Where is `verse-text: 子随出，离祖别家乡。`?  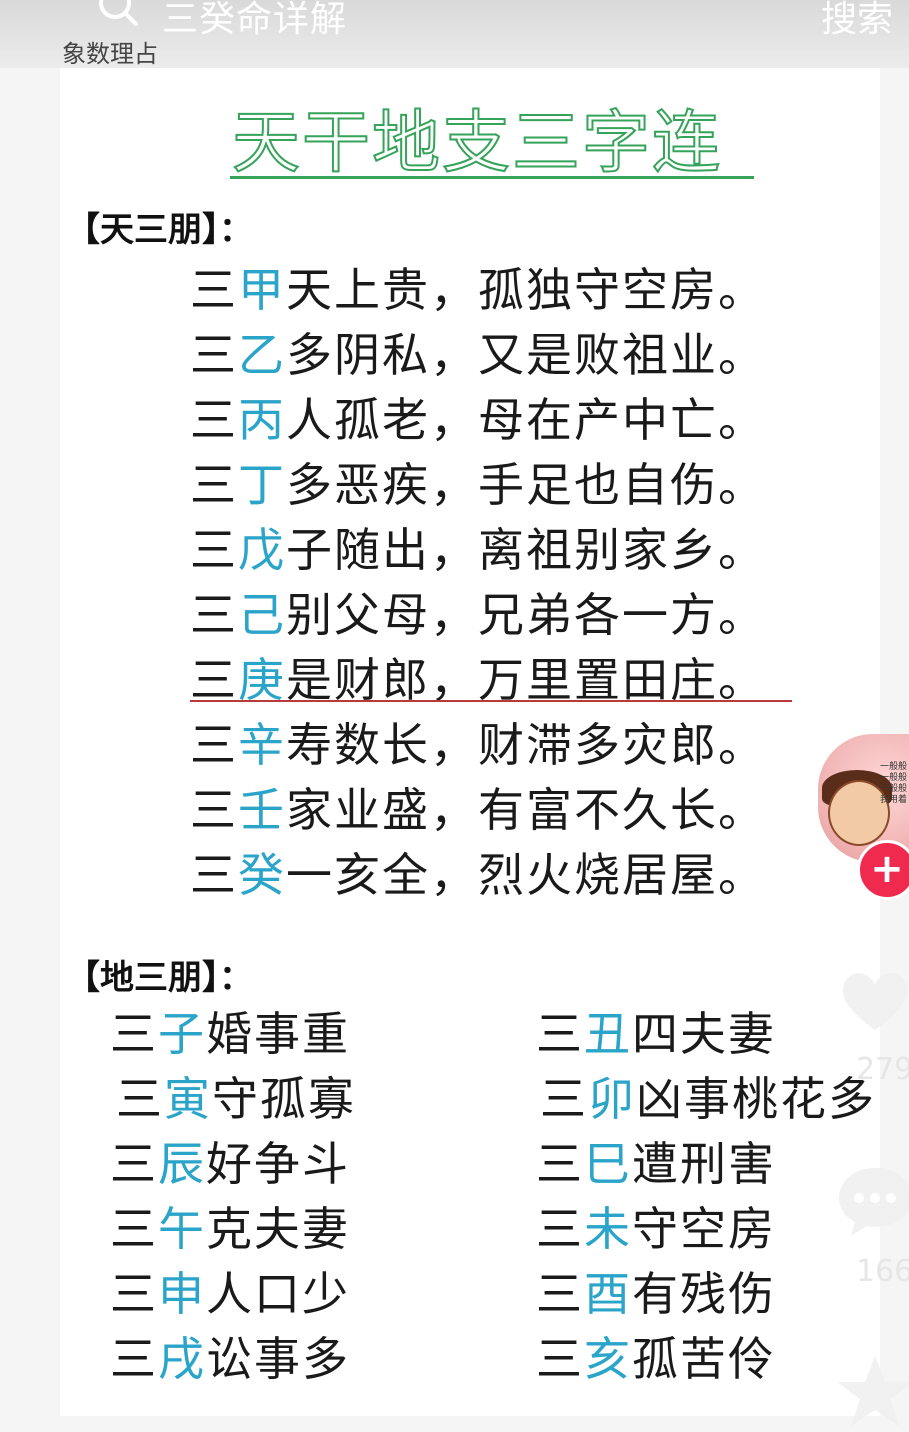
verse-text: 子随出，离祖别家乡。 is located at coordinates (526, 550).